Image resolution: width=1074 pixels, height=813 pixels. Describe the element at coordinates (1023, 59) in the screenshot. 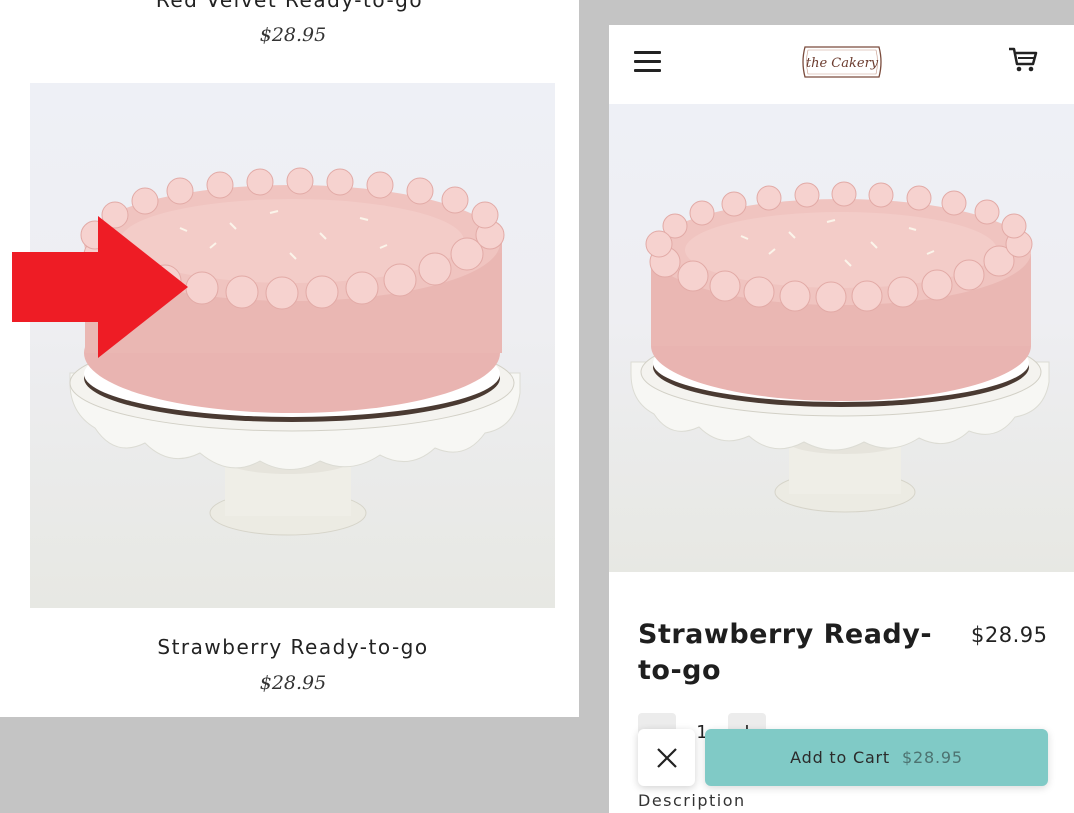

I see `shopping-cart-icon` at that location.